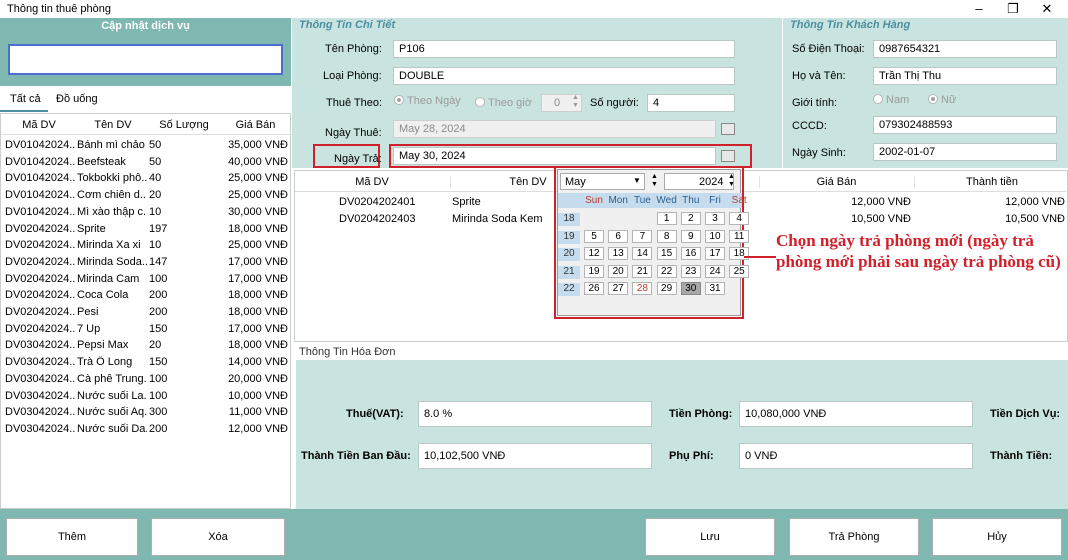 The width and height of the screenshot is (1068, 560). I want to click on calendar-day: 11, so click(739, 236).